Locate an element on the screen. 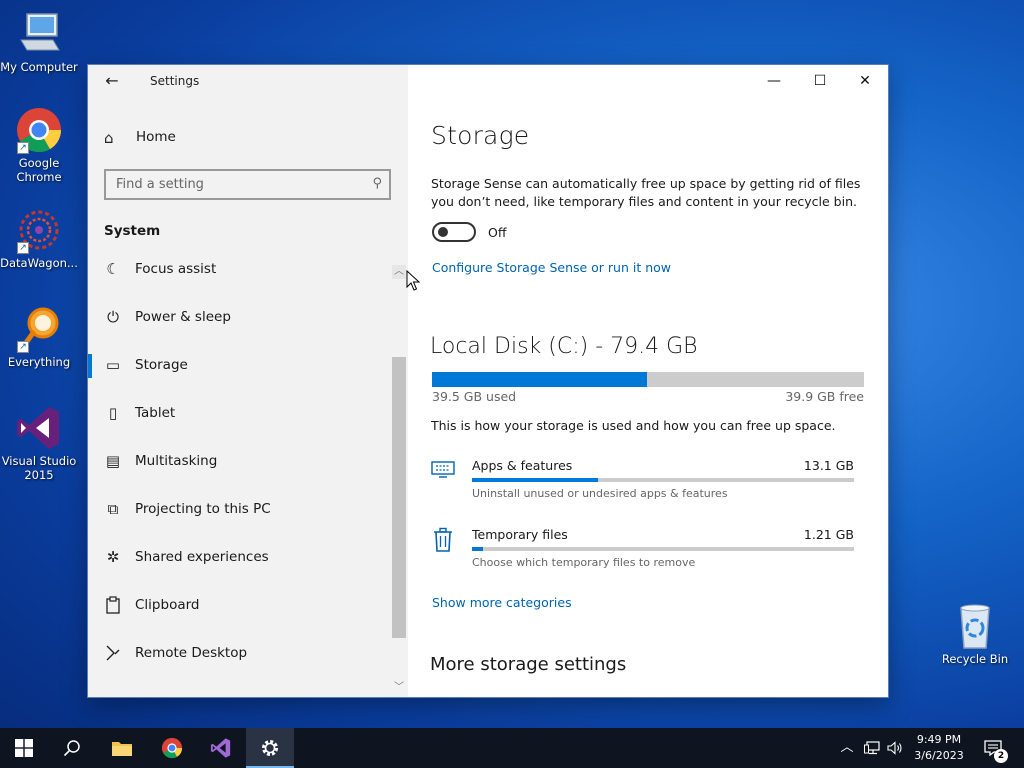 The width and height of the screenshot is (1024, 768). sidebar-scrollbar-thumb is located at coordinates (399, 497).